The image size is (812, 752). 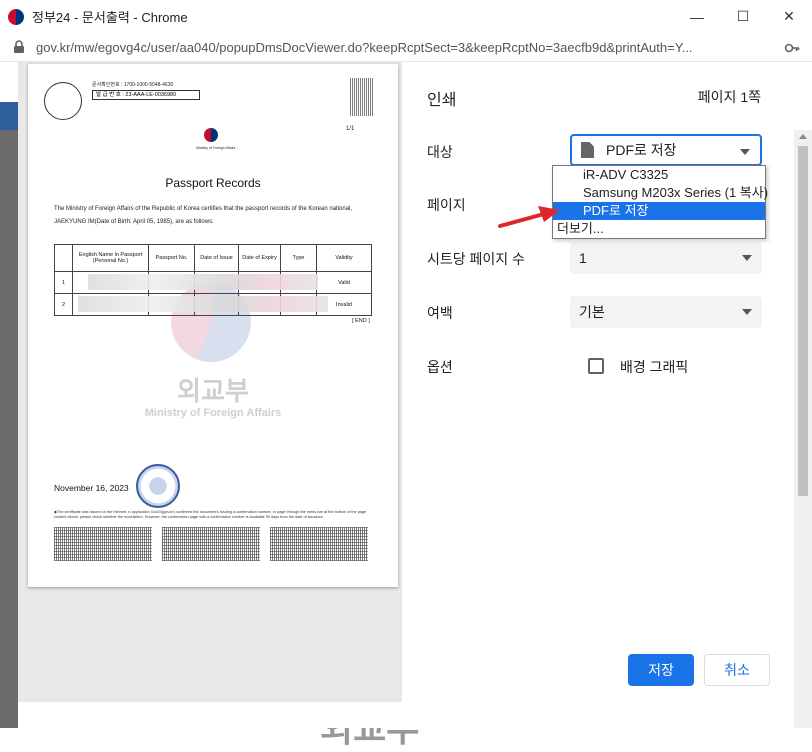 I want to click on table-header: Date of Expiry, so click(x=259, y=258).